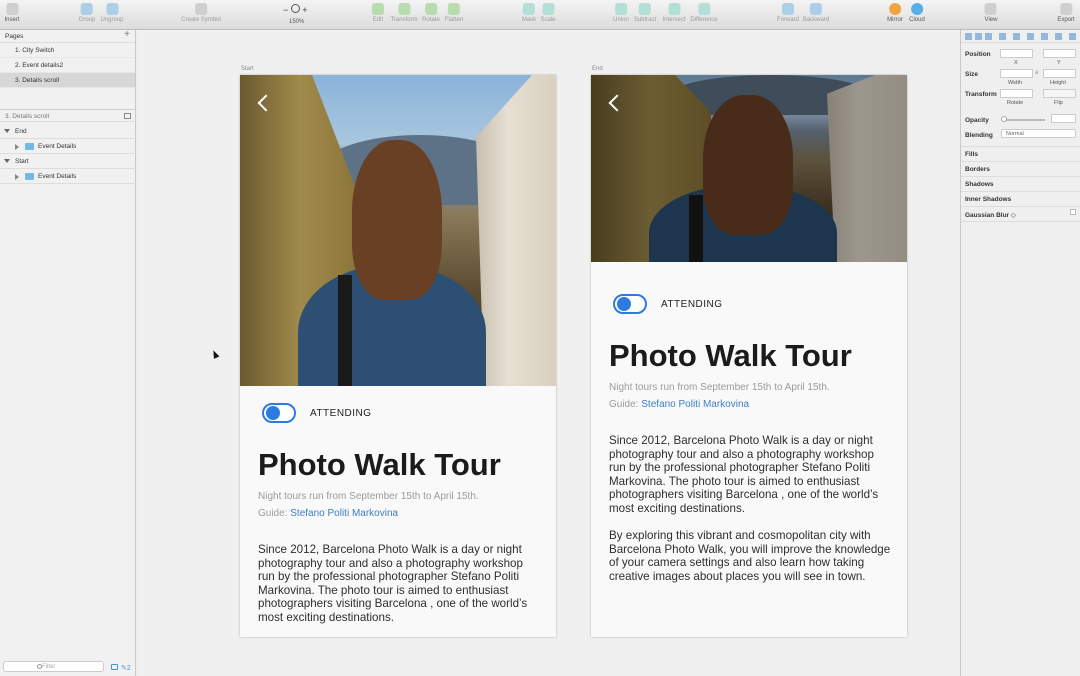 The height and width of the screenshot is (676, 1080). What do you see at coordinates (816, 13) in the screenshot?
I see `backward-button: Backward` at bounding box center [816, 13].